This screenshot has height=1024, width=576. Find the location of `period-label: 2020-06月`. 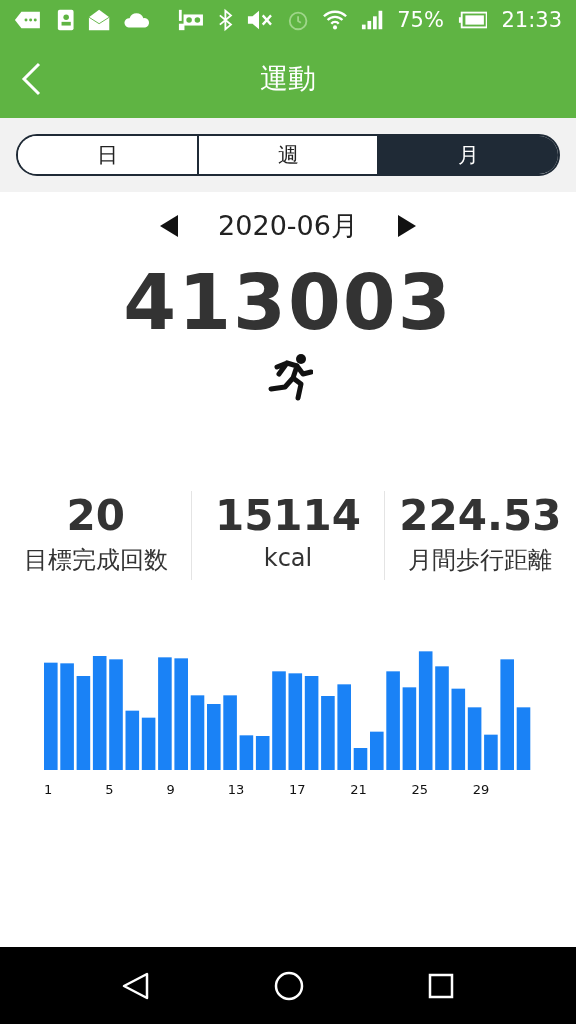

period-label: 2020-06月 is located at coordinates (288, 226).